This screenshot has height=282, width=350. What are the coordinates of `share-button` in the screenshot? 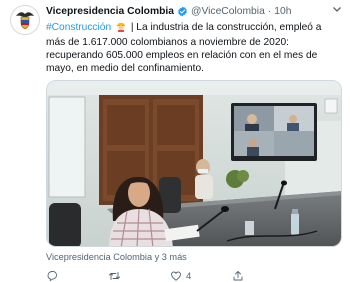 It's located at (238, 276).